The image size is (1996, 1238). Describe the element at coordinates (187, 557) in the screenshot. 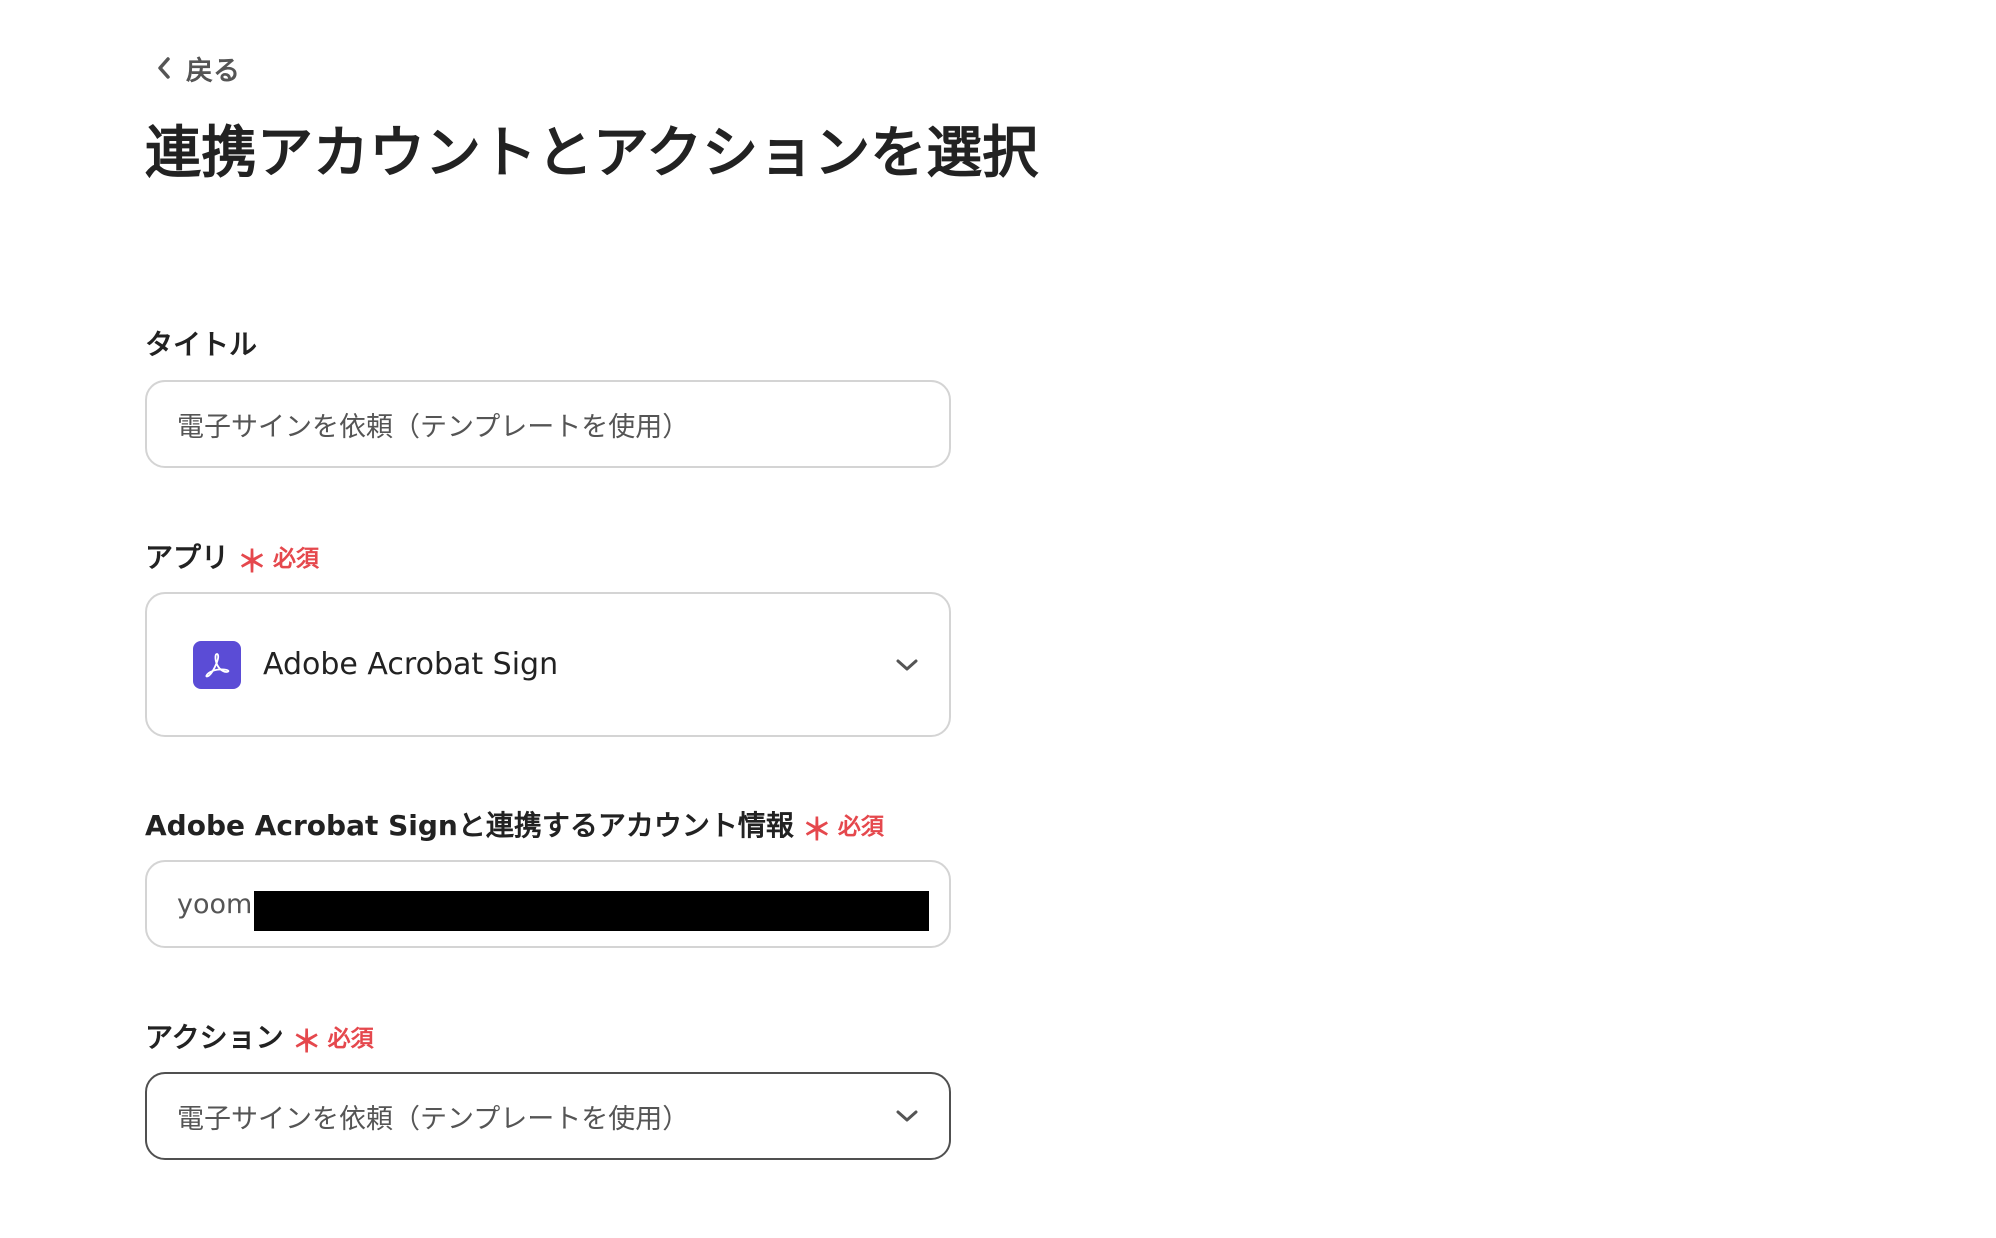

I see `app-field-label-text: アプリ` at that location.